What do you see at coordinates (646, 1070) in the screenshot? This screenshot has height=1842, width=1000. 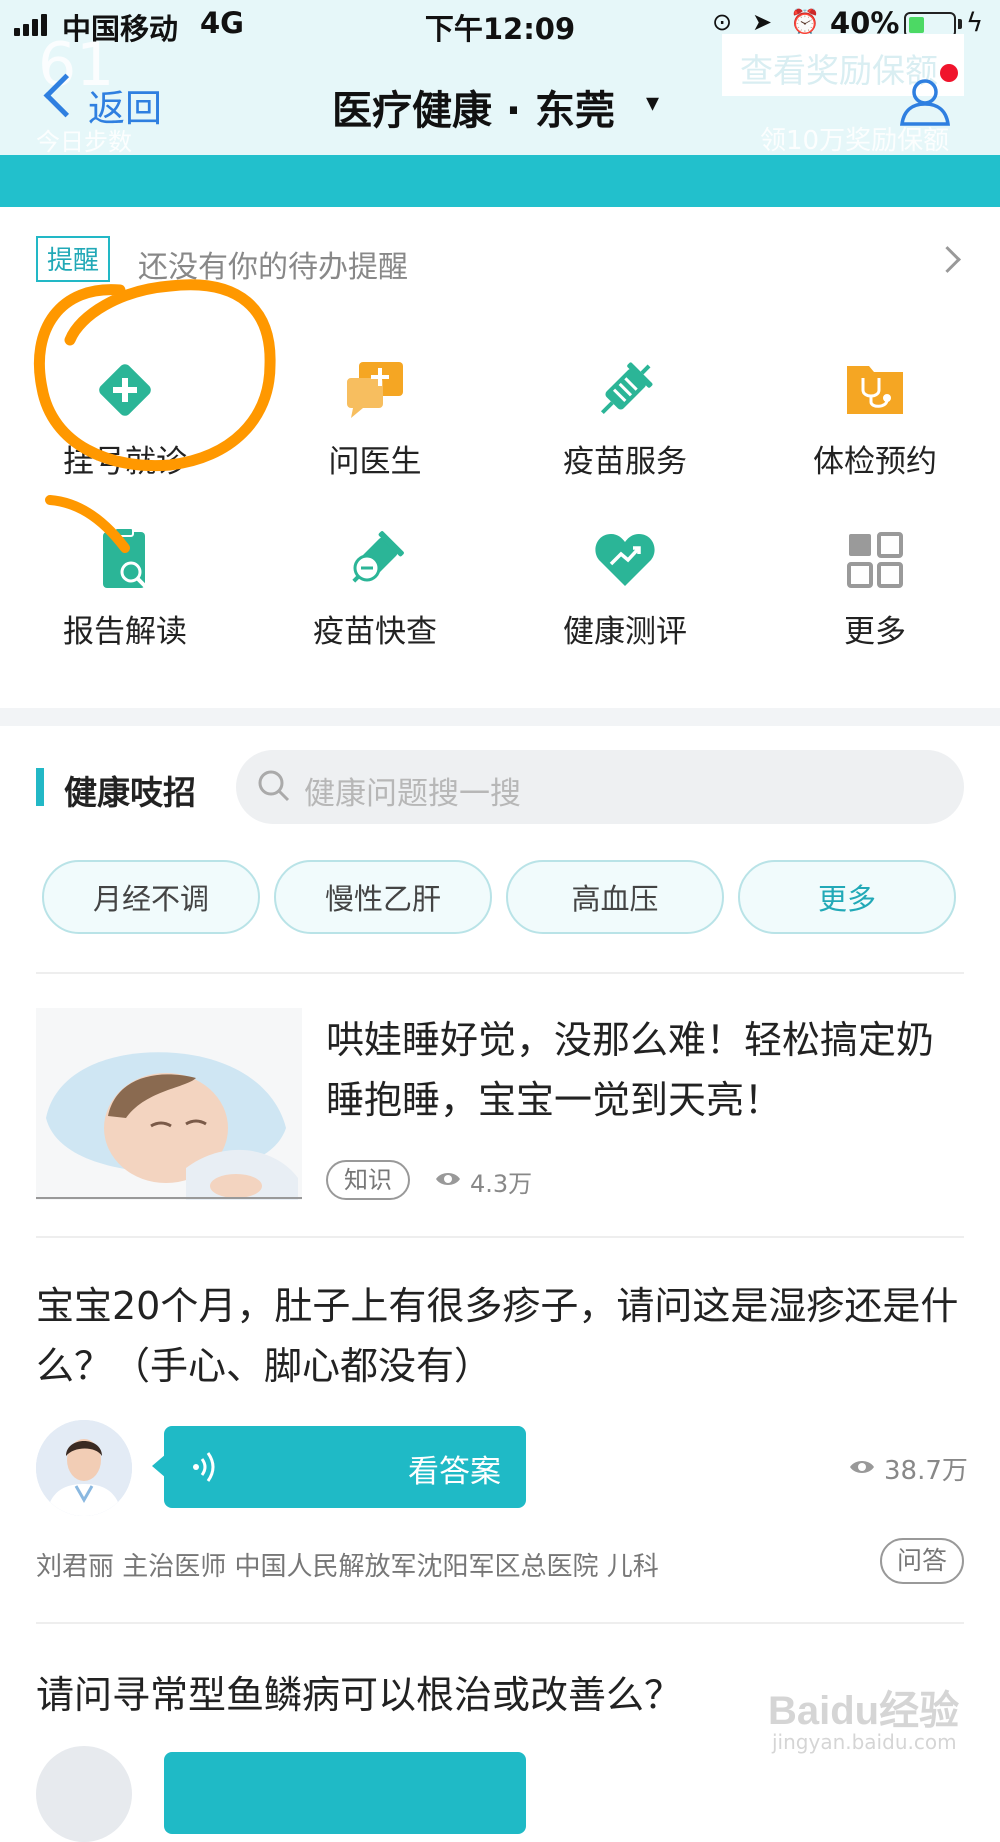 I see `article-title: 哄娃睡好觉，没那么难！轻松搞定奶睡抱睡，宝宝一觉到天亮！` at bounding box center [646, 1070].